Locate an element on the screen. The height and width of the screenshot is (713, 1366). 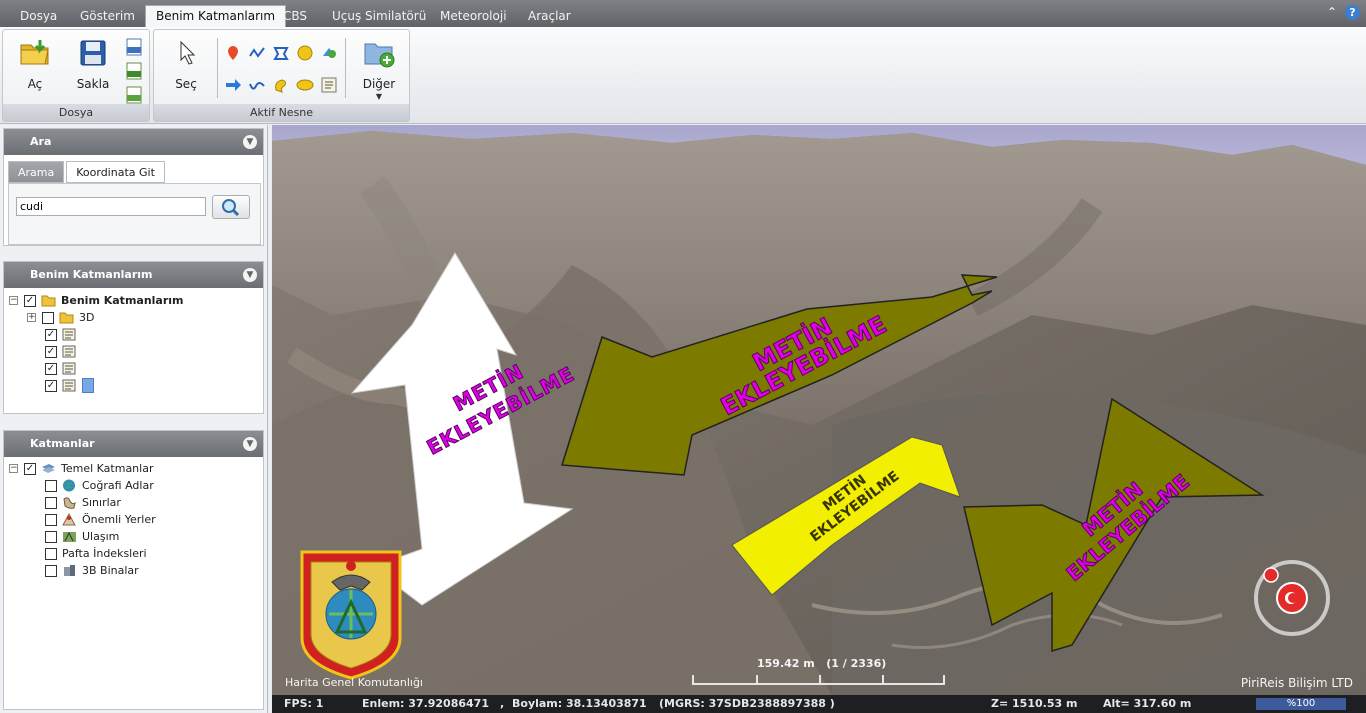
tree-row-note-selected: ✓ is located at coordinates (69, 385).